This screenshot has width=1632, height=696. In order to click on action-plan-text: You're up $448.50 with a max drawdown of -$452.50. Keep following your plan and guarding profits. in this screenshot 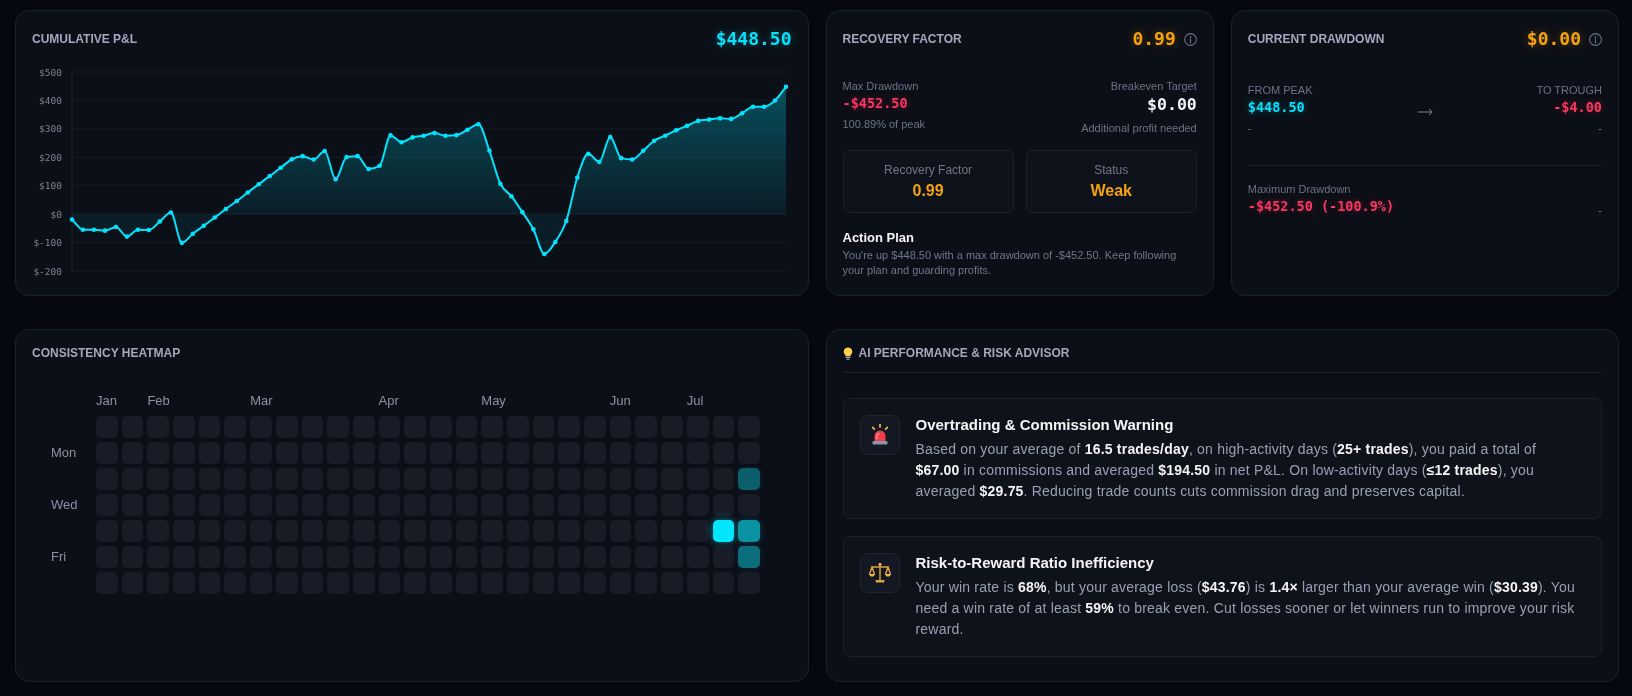, I will do `click(1010, 262)`.